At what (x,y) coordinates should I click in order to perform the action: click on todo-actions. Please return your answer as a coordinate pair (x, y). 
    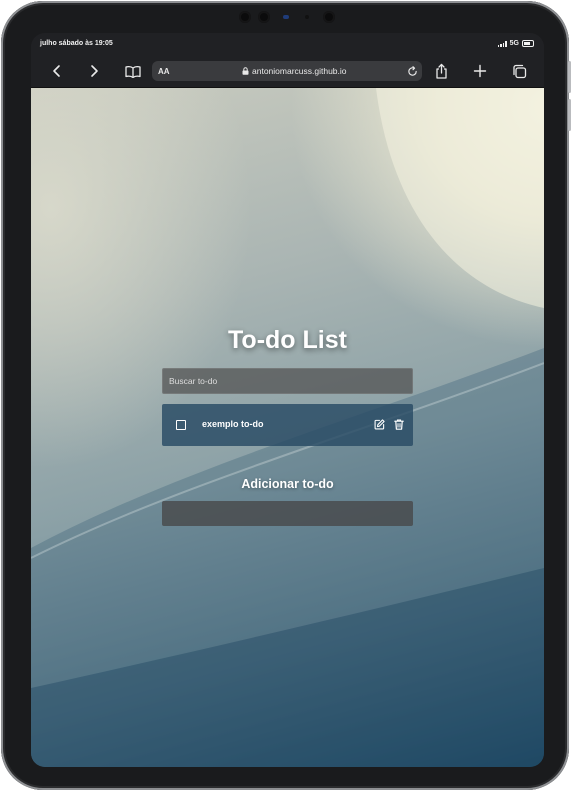
    Looking at the image, I should click on (389, 424).